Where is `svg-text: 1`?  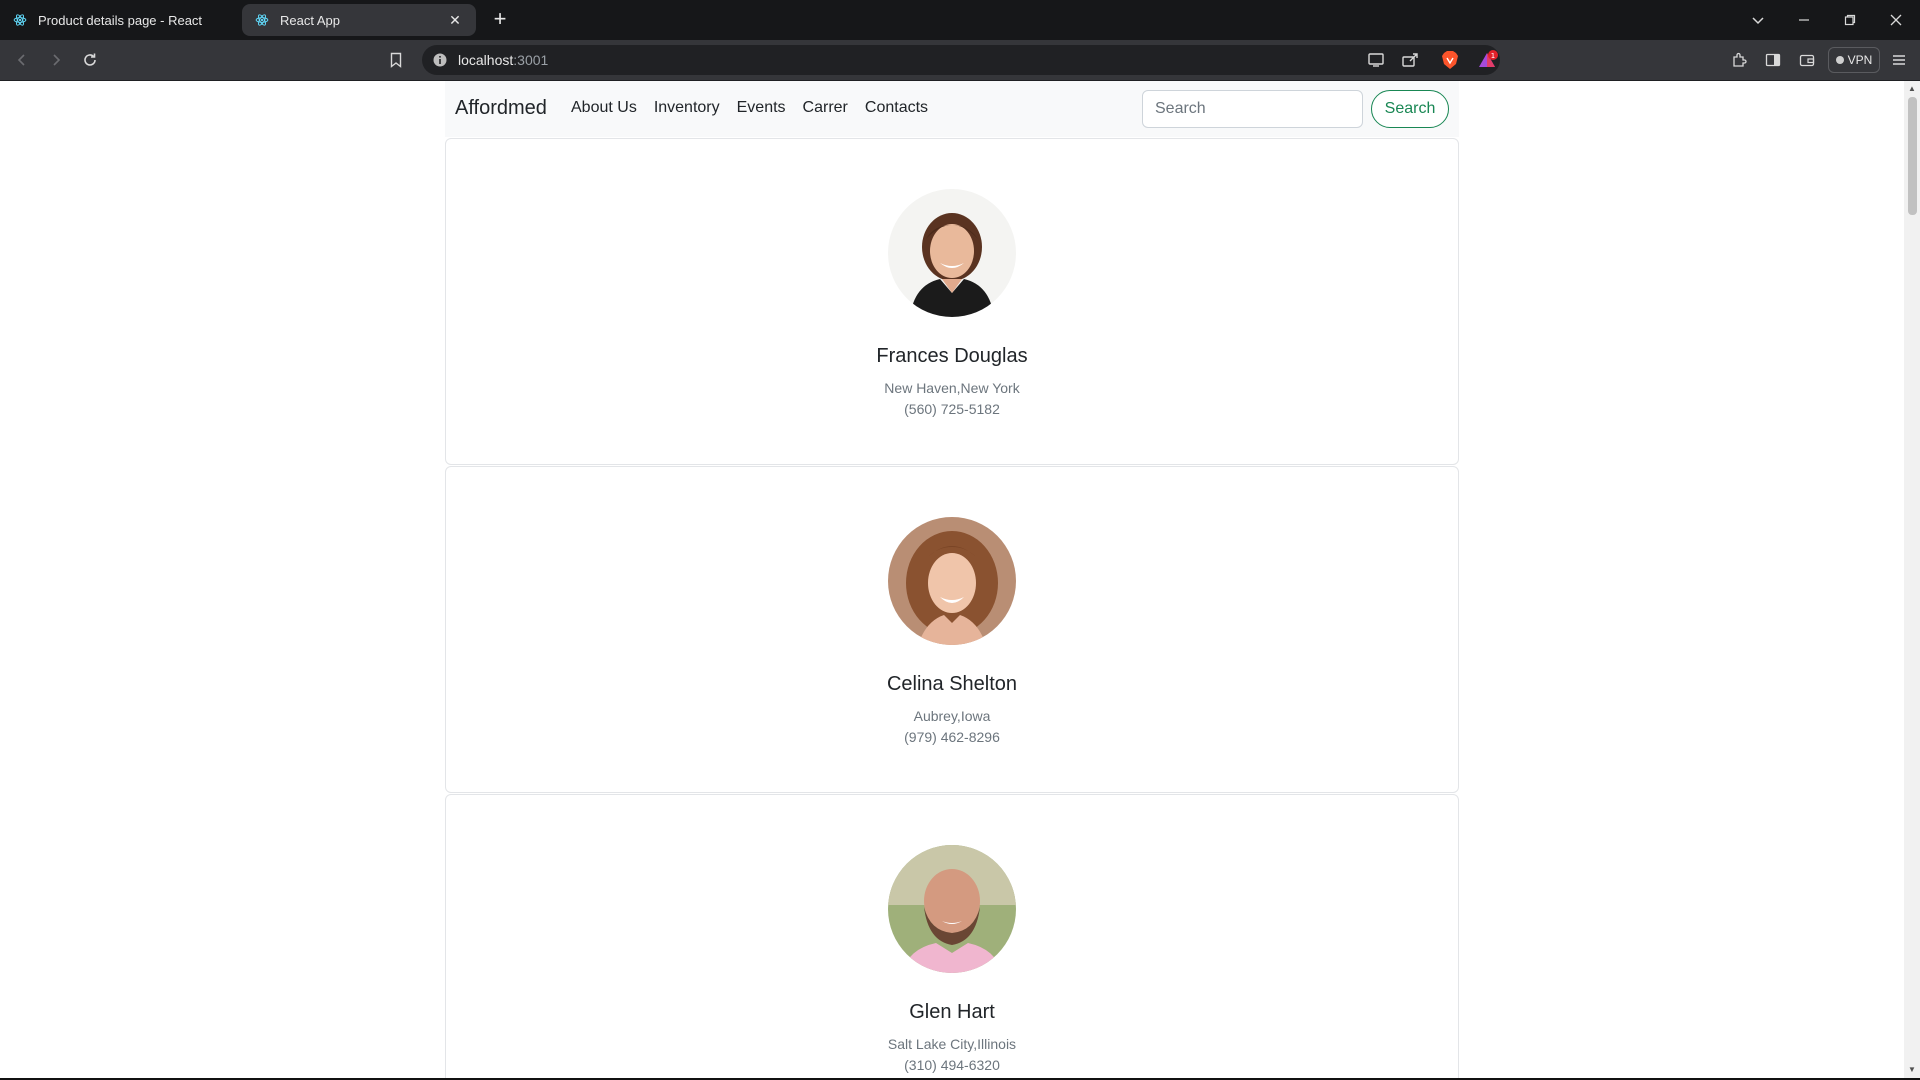 svg-text: 1 is located at coordinates (1493, 56).